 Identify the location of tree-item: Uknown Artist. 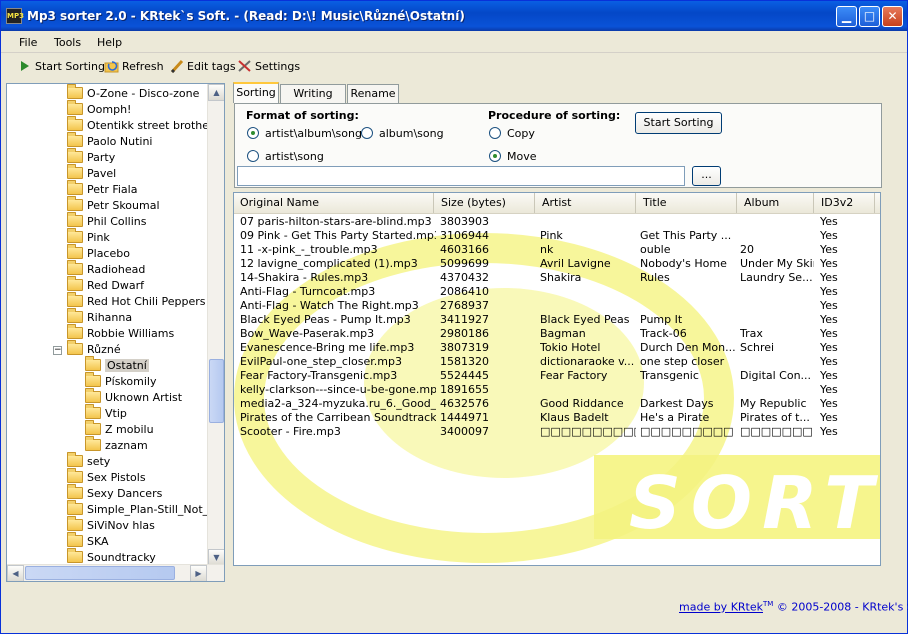
(133, 397).